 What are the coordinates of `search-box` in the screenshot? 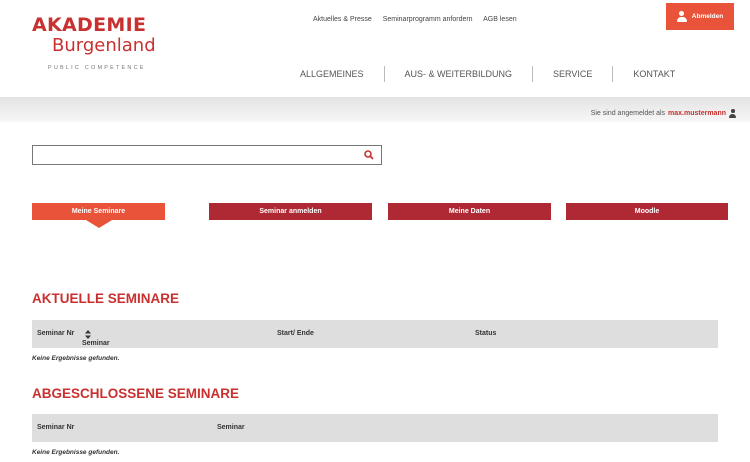 It's located at (207, 155).